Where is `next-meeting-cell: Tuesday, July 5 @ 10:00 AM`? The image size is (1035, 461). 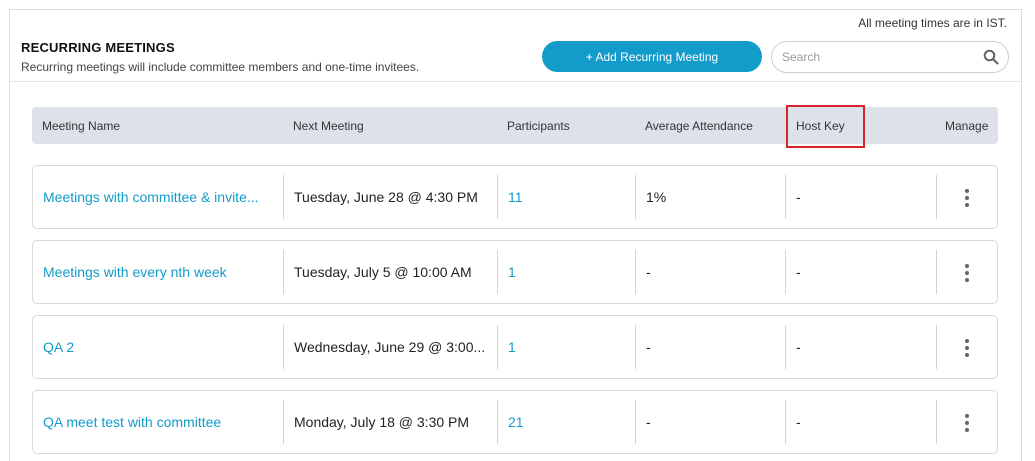
next-meeting-cell: Tuesday, July 5 @ 10:00 AM is located at coordinates (383, 272).